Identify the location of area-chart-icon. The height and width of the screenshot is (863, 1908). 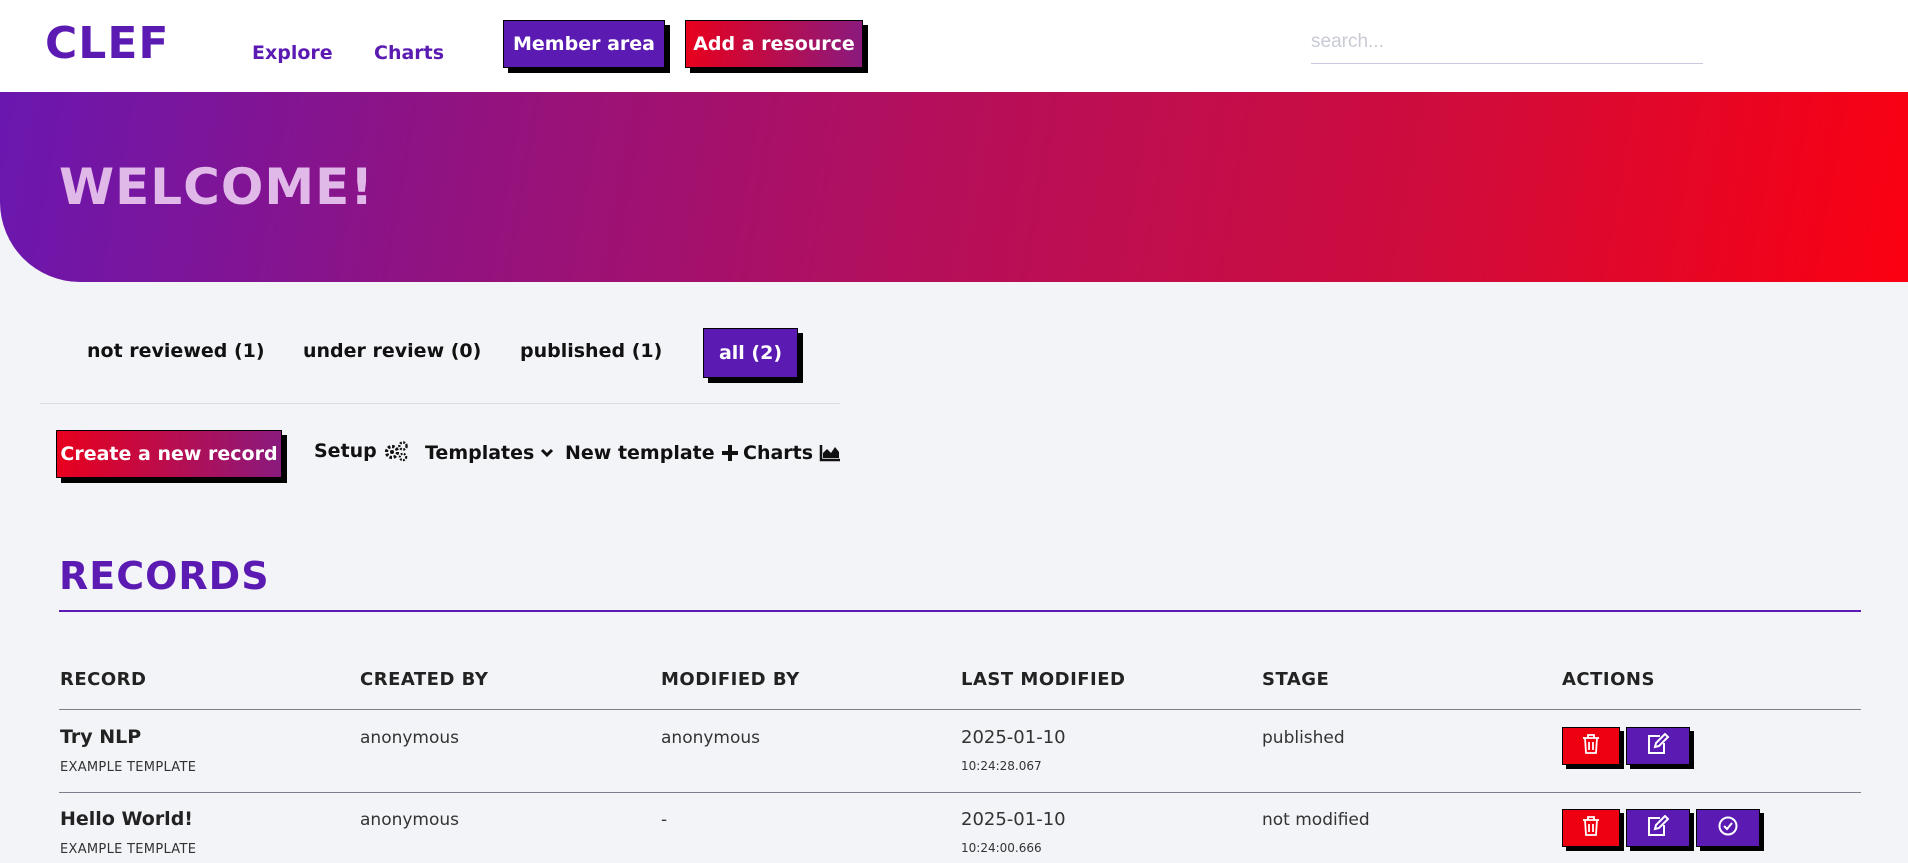
(830, 453).